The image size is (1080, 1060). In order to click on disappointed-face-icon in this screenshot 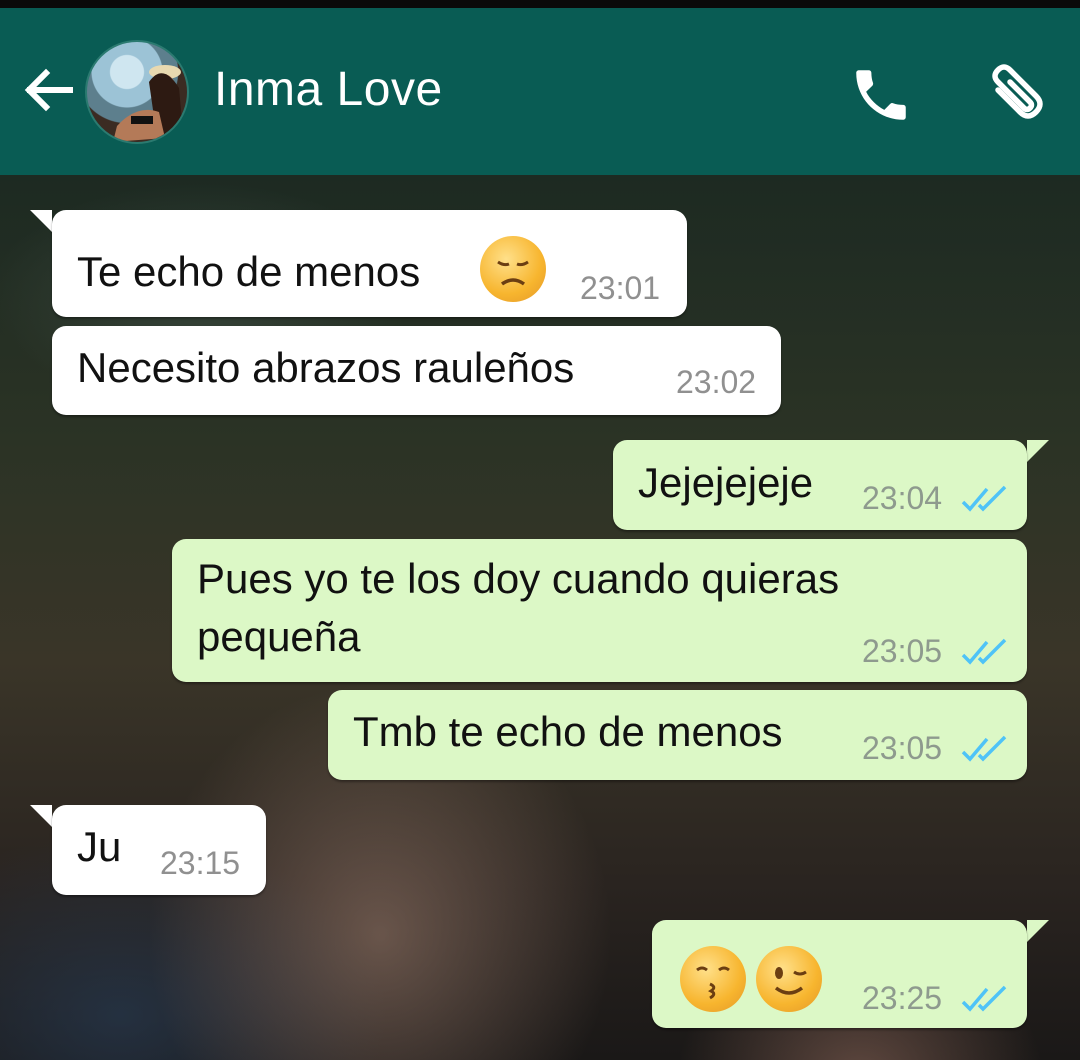, I will do `click(513, 269)`.